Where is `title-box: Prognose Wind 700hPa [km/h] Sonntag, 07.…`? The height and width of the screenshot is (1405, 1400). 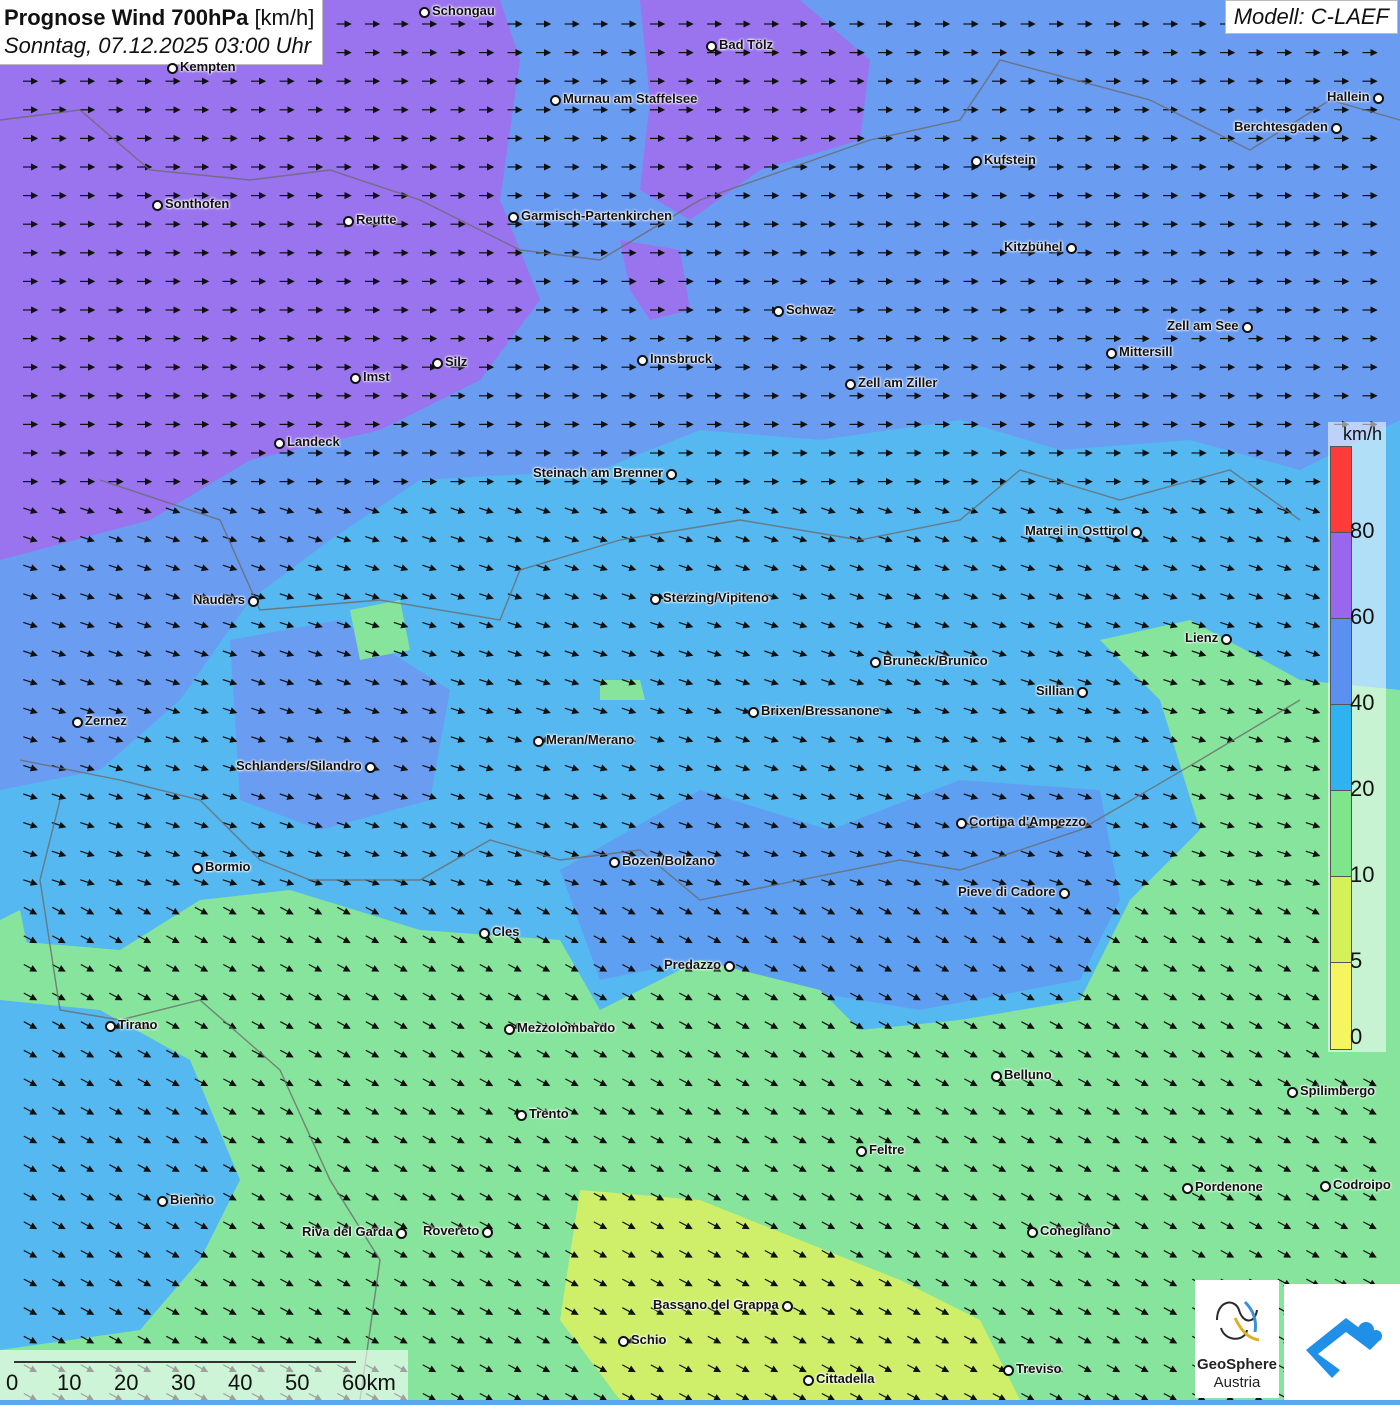 title-box: Prognose Wind 700hPa [km/h] Sonntag, 07.… is located at coordinates (162, 32).